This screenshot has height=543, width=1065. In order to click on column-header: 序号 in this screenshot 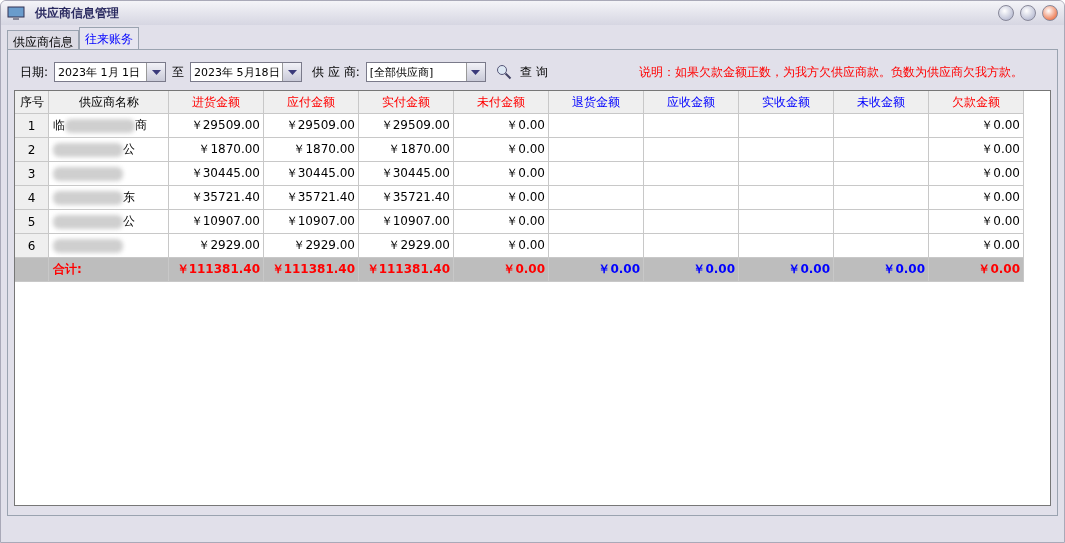, I will do `click(32, 102)`.